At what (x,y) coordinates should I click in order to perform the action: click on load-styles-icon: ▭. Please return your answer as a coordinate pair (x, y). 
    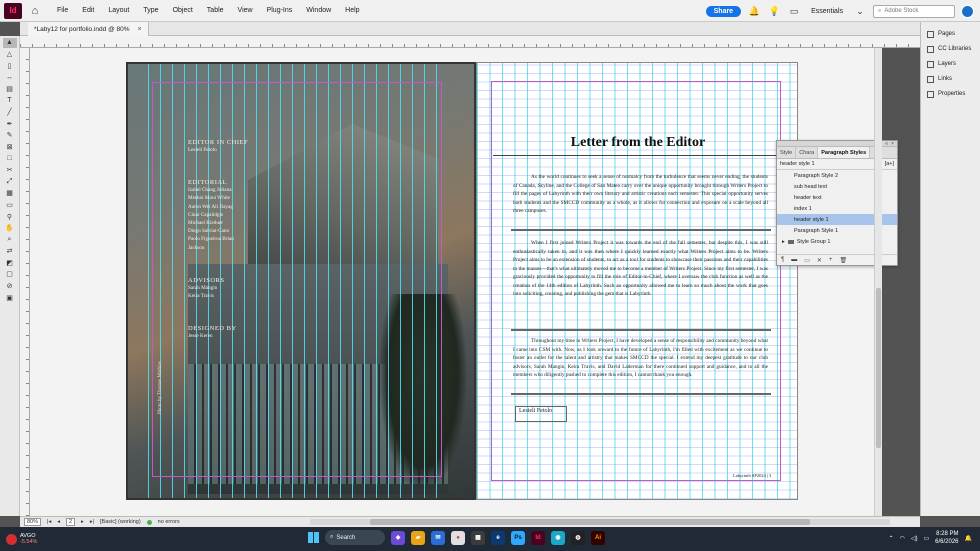
    Looking at the image, I should click on (807, 260).